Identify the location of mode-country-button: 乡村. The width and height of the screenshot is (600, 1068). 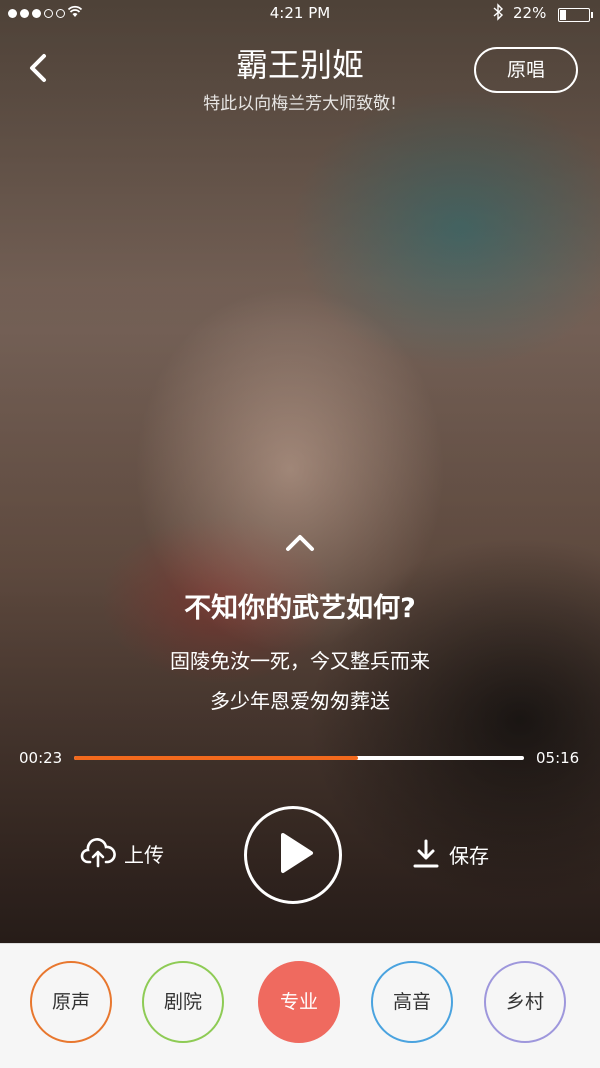
(525, 1002).